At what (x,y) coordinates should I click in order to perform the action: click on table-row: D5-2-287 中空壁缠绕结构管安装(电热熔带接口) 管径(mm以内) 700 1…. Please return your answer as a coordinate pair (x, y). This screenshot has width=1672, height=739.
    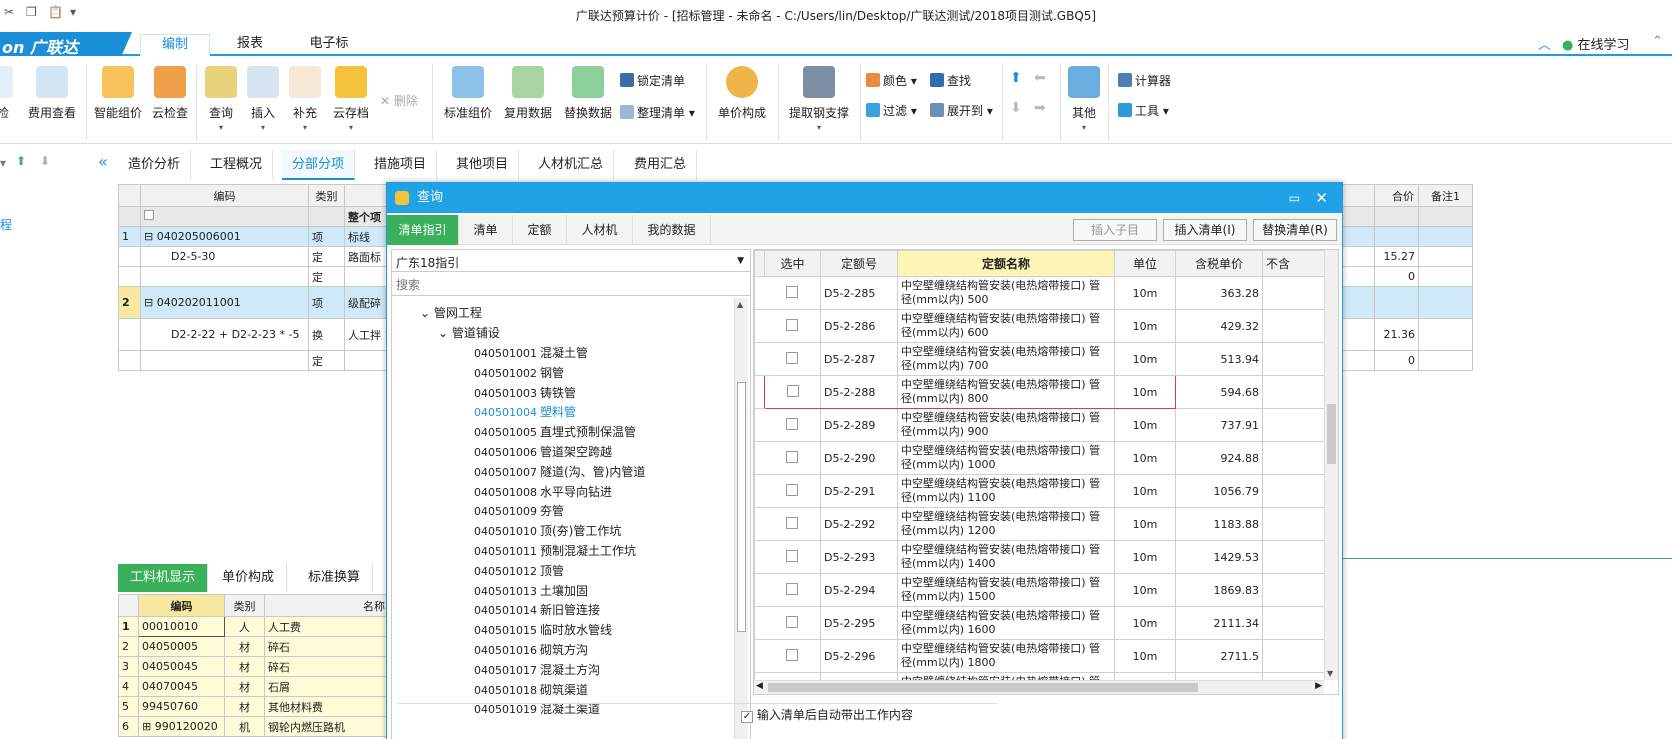
    Looking at the image, I should click on (1046, 359).